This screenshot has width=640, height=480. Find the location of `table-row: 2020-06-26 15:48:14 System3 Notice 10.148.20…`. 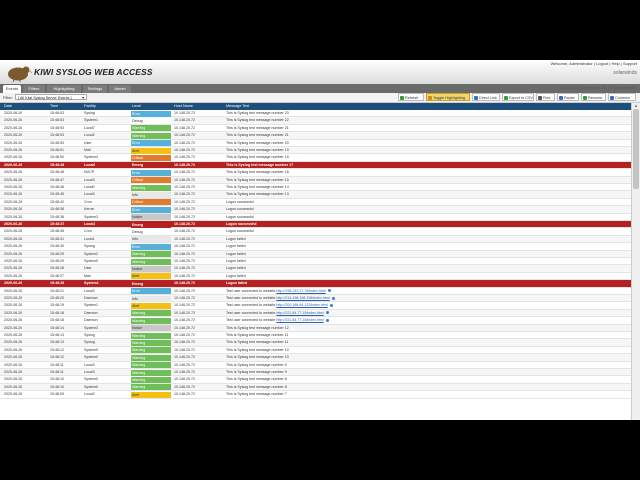

table-row: 2020-06-26 15:48:14 System3 Notice 10.148.20… is located at coordinates (315, 328).